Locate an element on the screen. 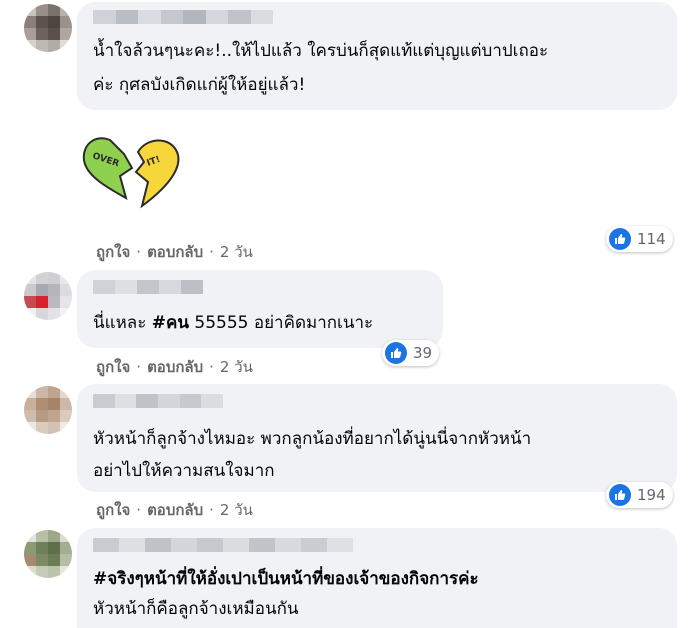 This screenshot has height=628, width=700. comment-text: นี่แหละ #คน 55555 อย่าคิดมากเนาะ is located at coordinates (233, 323).